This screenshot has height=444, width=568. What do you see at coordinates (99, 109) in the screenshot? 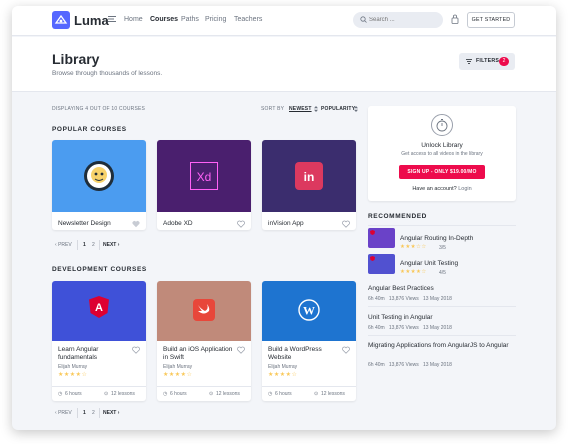
I see `results-count: DISPLAYING 4 OUT OF 10 COURSES` at bounding box center [99, 109].